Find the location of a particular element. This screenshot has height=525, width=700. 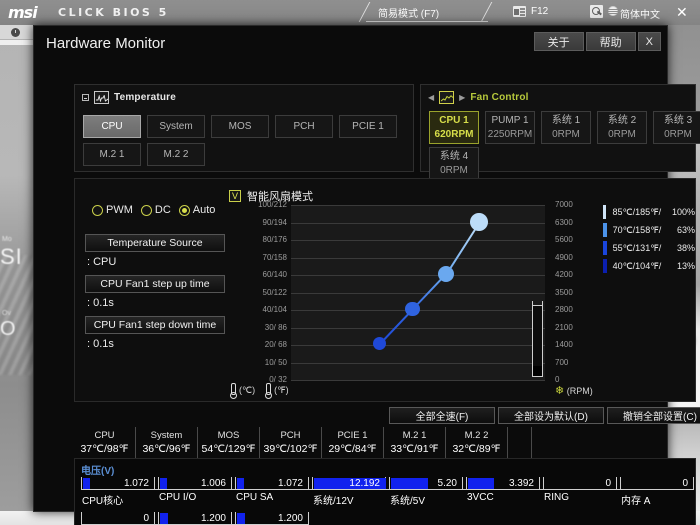

y-tick-left-0: 100/212 is located at coordinates (272, 204).